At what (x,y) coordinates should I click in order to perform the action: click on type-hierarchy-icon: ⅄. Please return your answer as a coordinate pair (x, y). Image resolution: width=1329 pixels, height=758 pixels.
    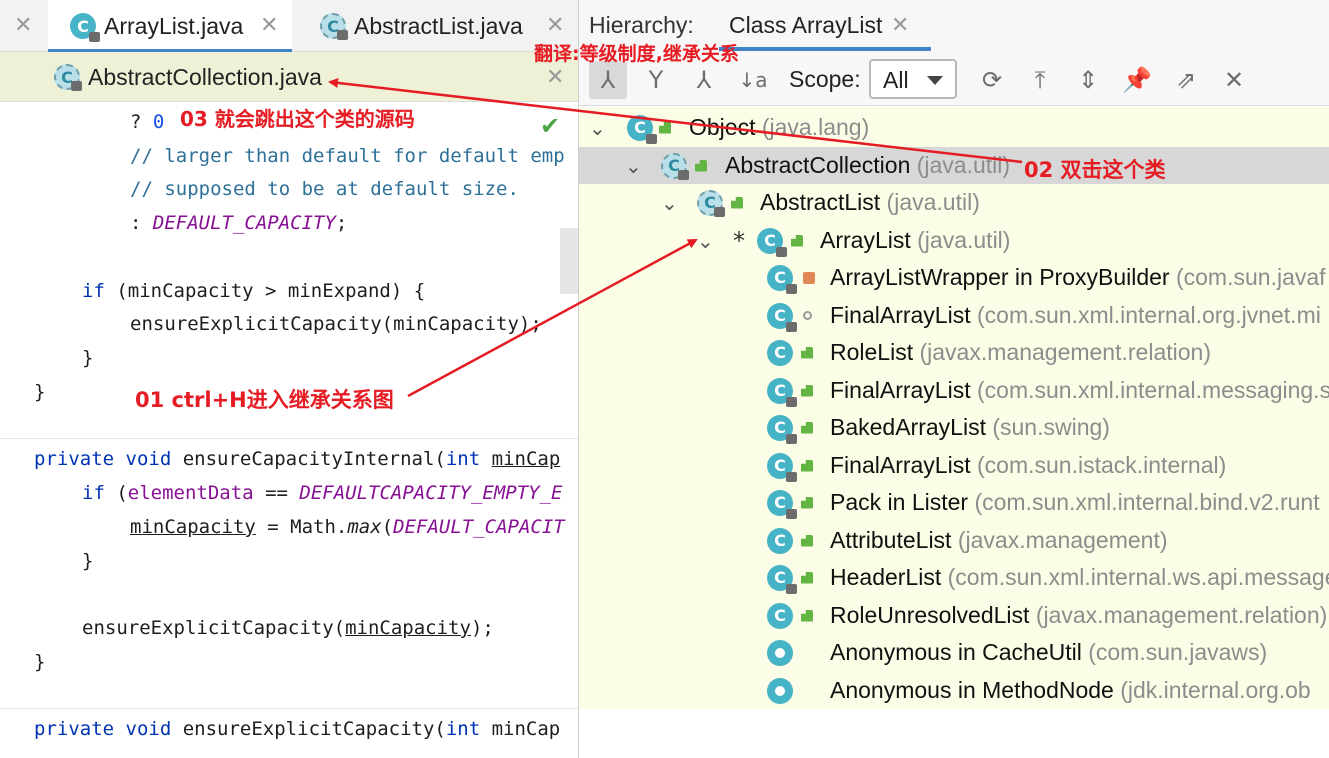
    Looking at the image, I should click on (608, 80).